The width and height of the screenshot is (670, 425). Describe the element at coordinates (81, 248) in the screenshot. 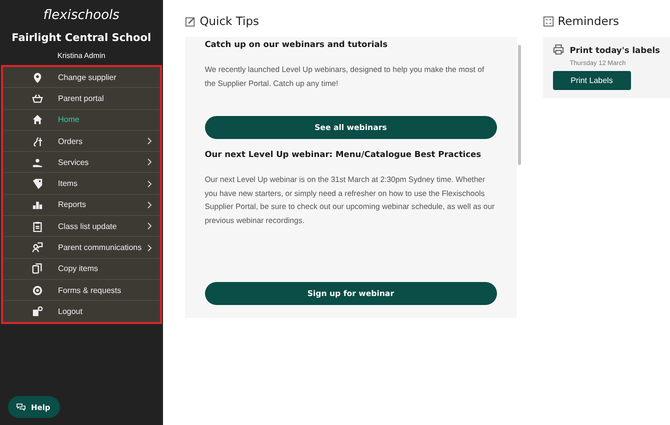

I see `menu-item: Parent communications` at that location.